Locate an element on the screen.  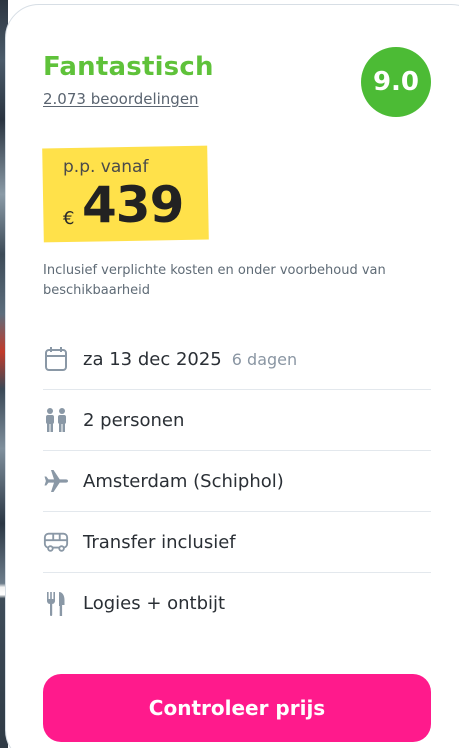
check-price-button: Controleer prijs is located at coordinates (237, 708).